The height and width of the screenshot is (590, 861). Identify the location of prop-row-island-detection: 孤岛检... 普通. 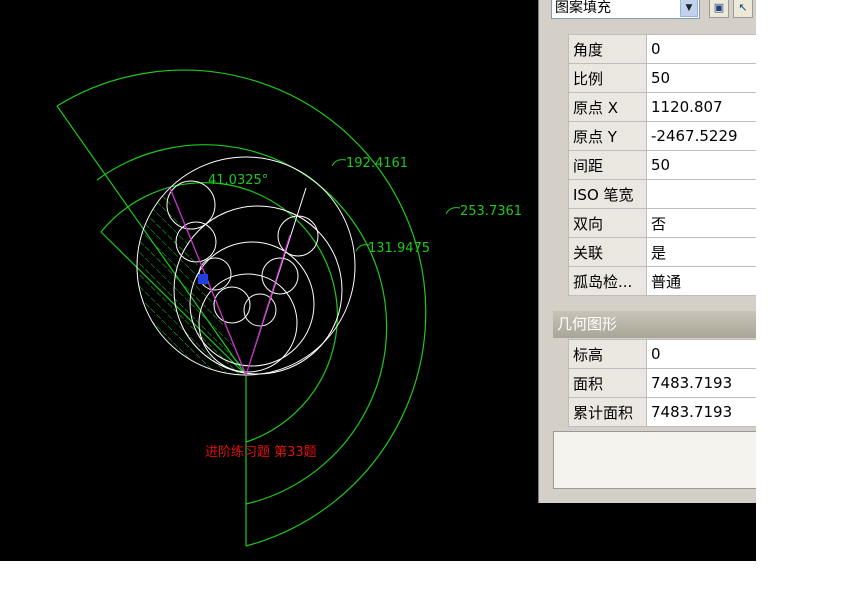
(662, 281).